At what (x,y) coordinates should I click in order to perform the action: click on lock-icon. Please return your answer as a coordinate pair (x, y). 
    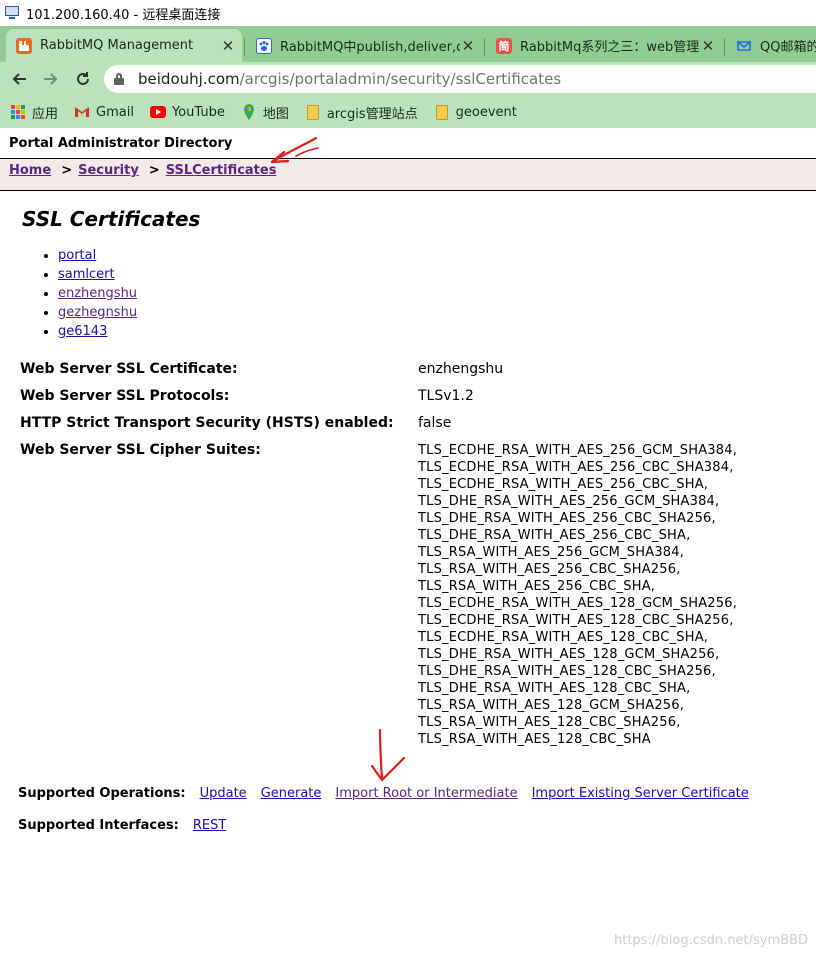
    Looking at the image, I should click on (119, 79).